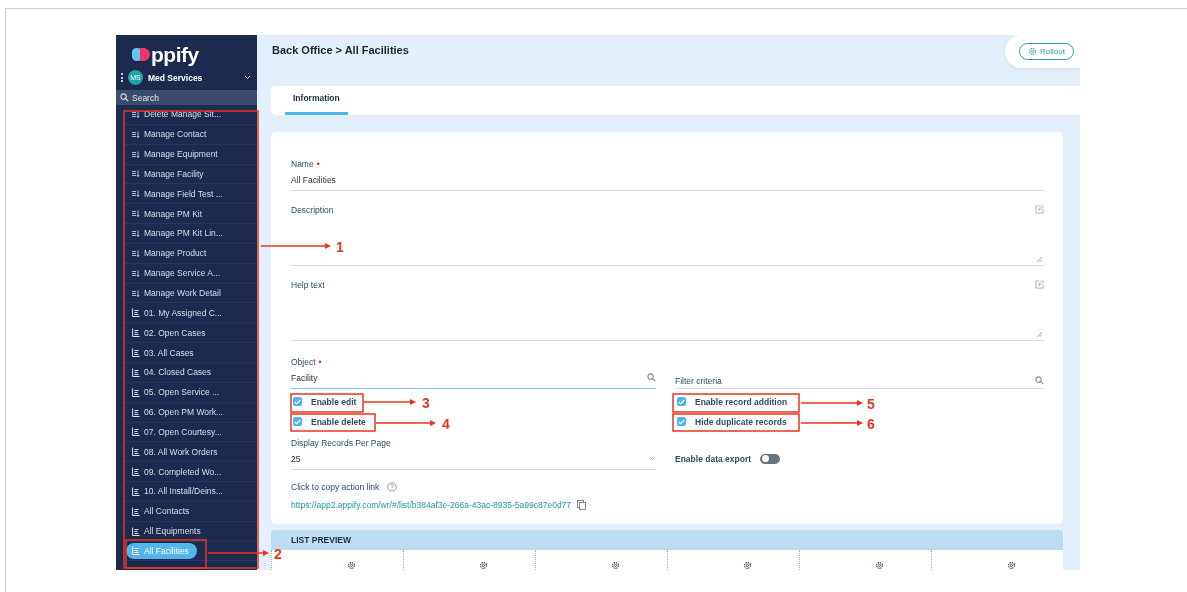 This screenshot has height=592, width=1187. Describe the element at coordinates (473, 377) in the screenshot. I see `object-field: Facility` at that location.